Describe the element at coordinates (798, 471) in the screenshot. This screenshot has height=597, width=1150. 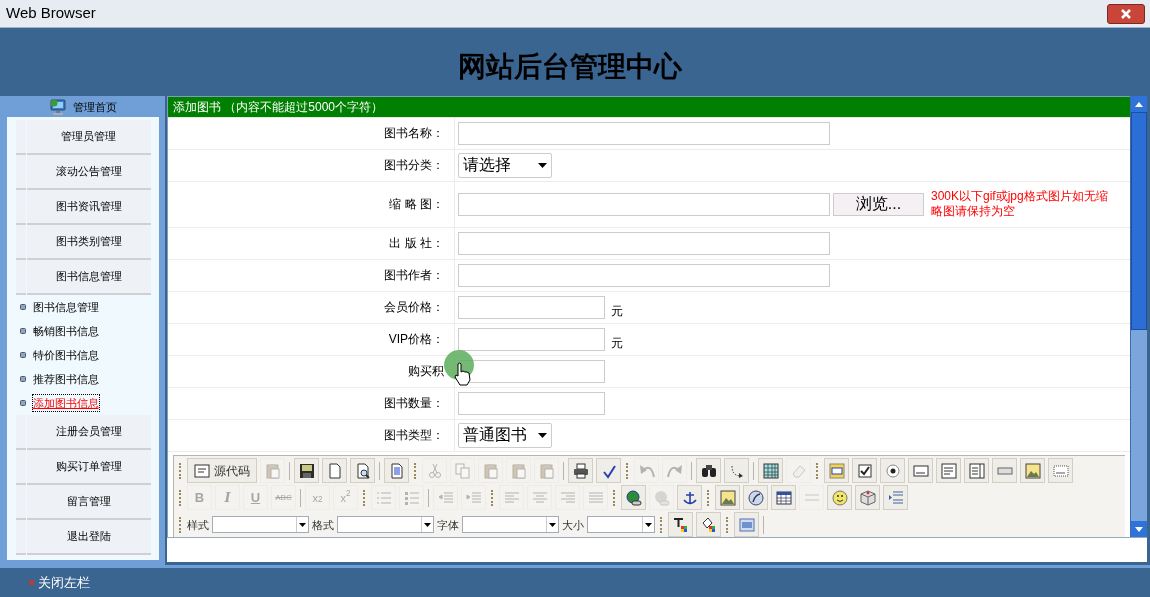
I see `eraser-icon` at that location.